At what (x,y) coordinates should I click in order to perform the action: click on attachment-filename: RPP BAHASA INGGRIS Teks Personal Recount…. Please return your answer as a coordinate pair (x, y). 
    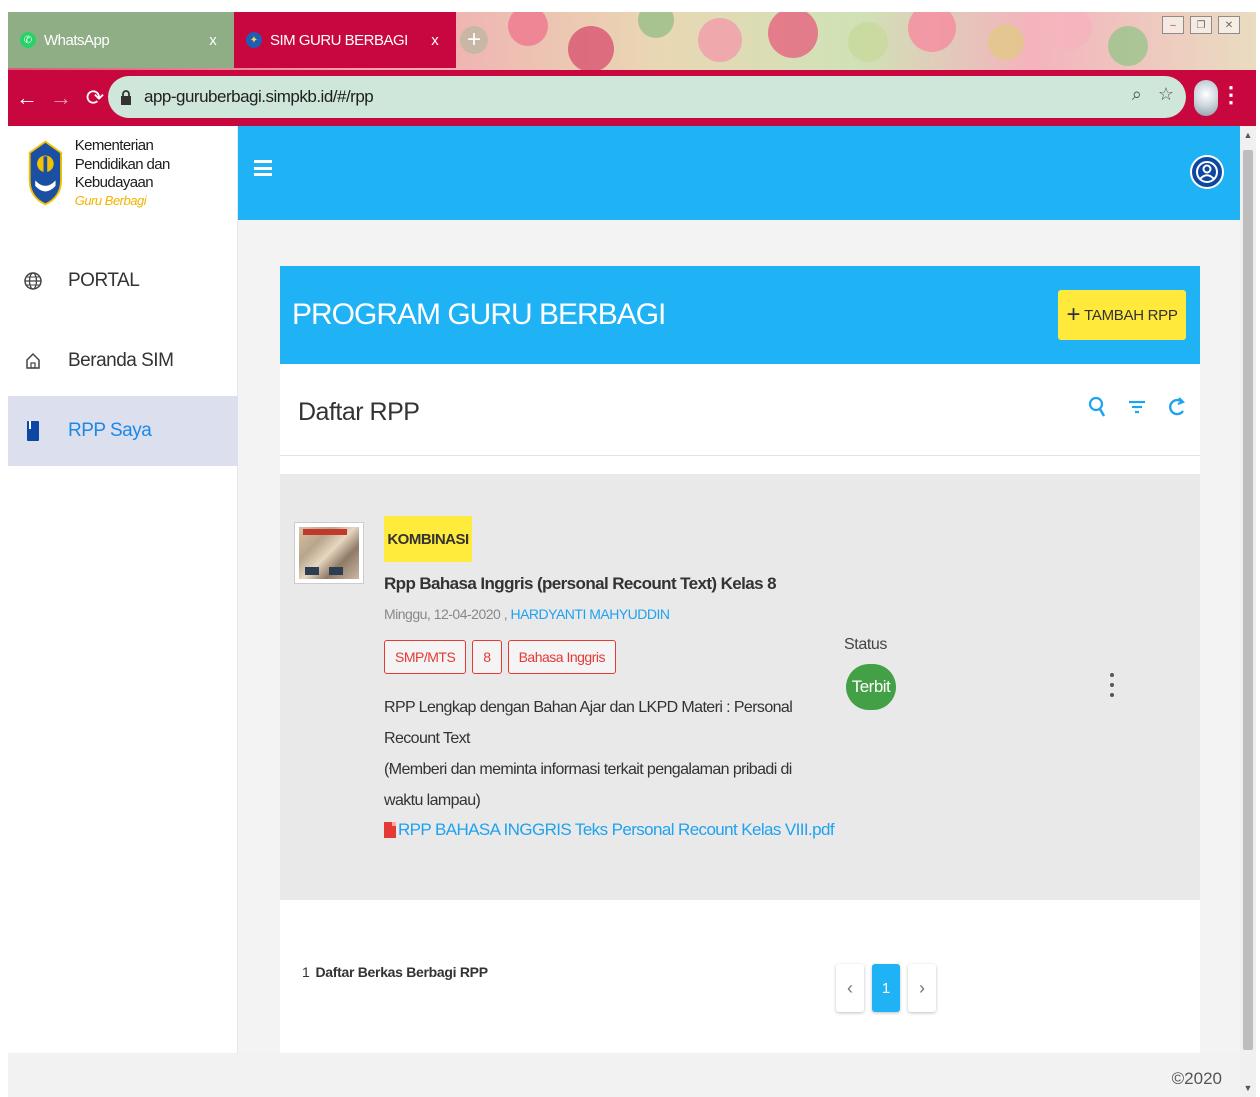
    Looking at the image, I should click on (616, 829).